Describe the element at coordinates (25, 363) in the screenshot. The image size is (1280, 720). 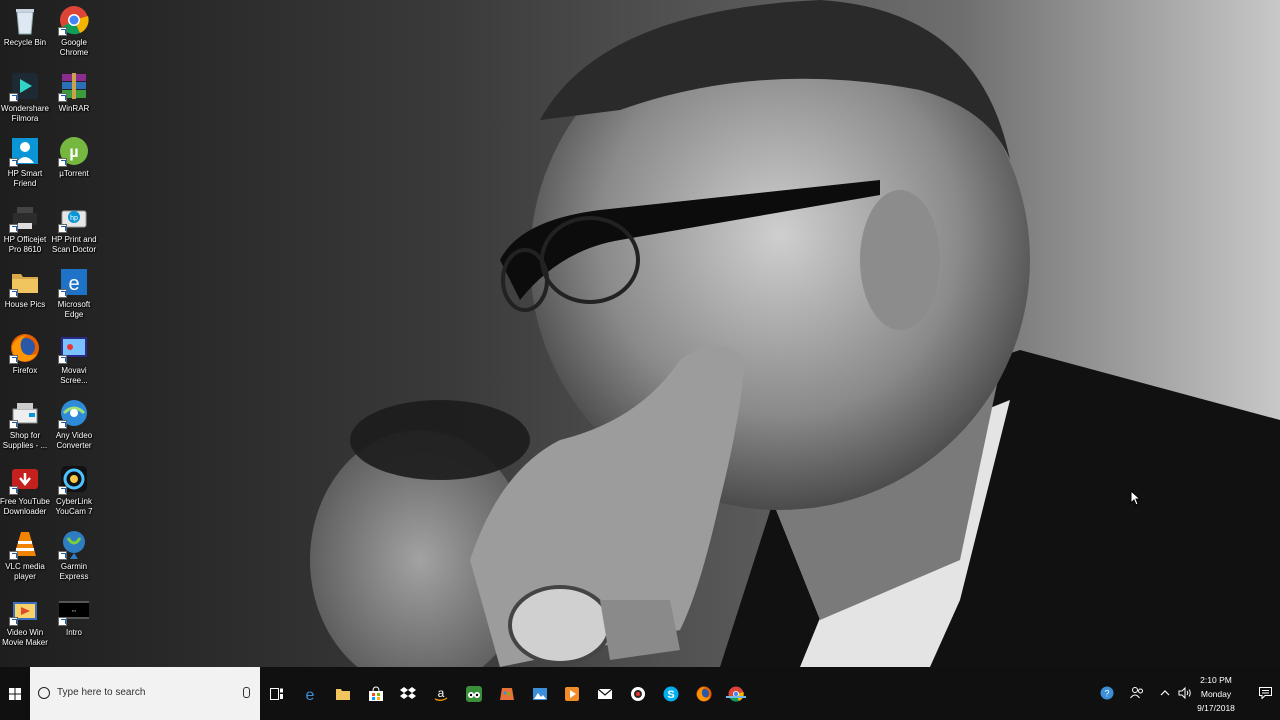
I see `desktop-icon: Firefox` at that location.